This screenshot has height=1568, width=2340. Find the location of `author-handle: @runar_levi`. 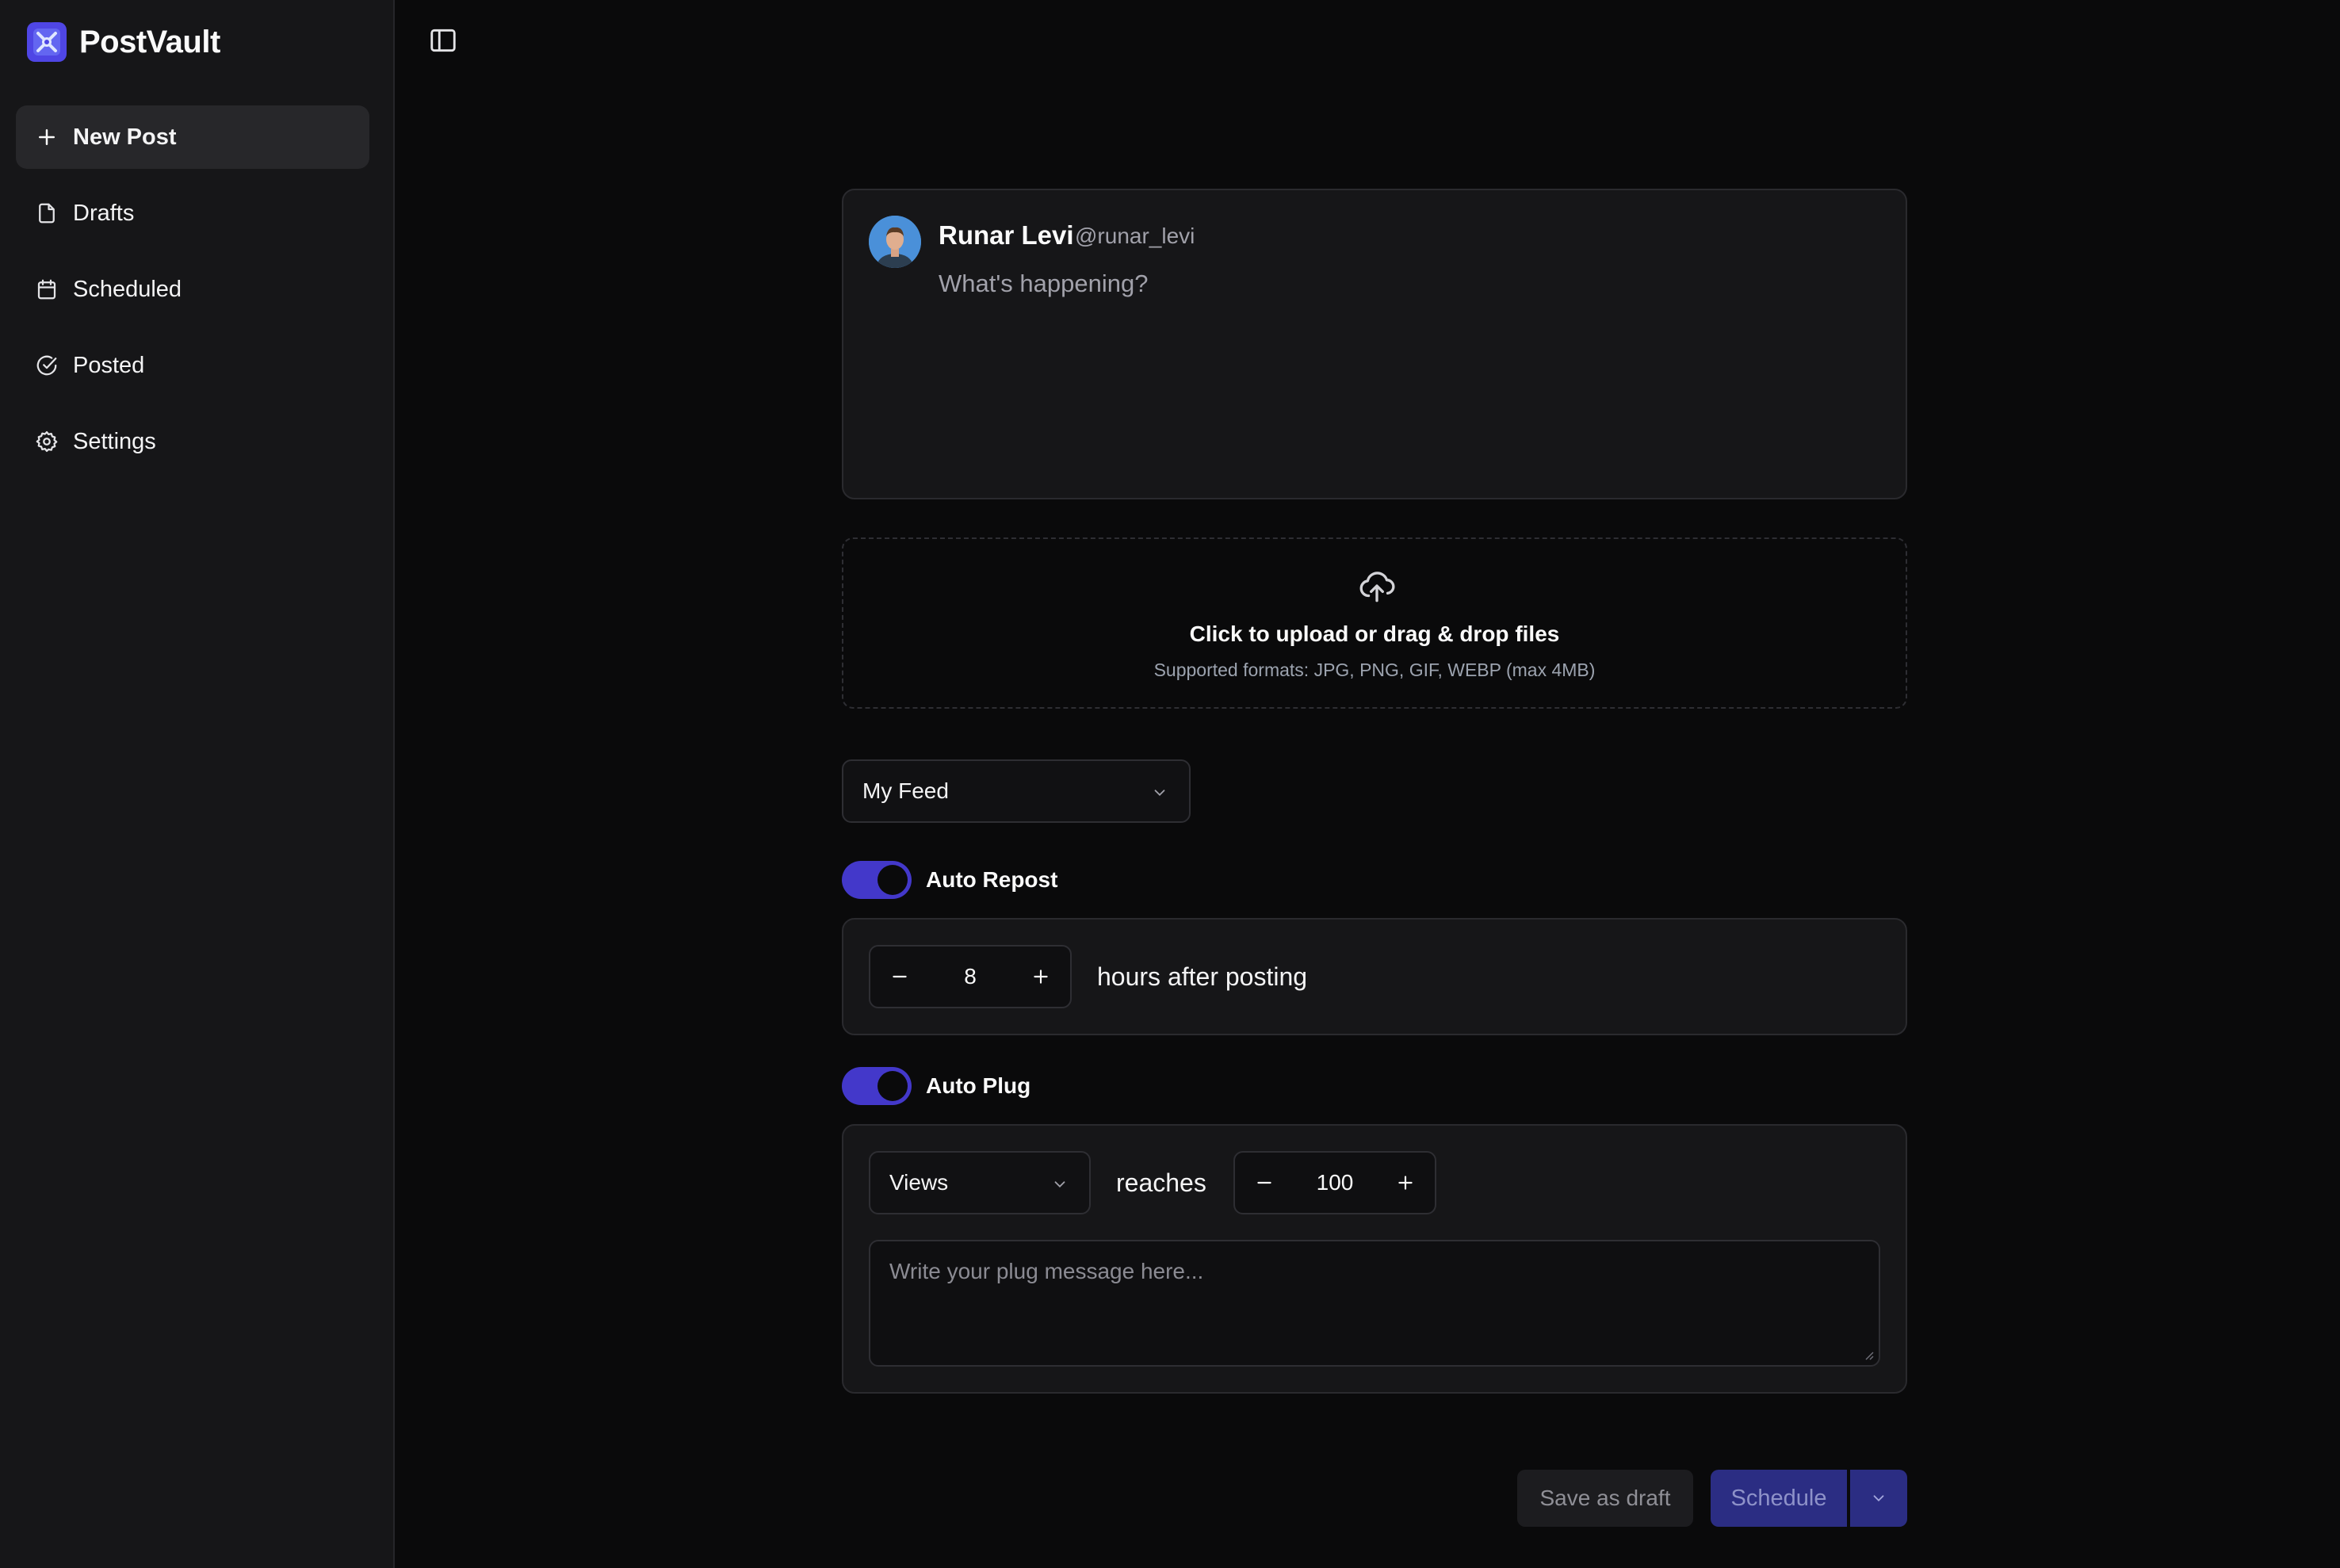

author-handle: @runar_levi is located at coordinates (1135, 236).